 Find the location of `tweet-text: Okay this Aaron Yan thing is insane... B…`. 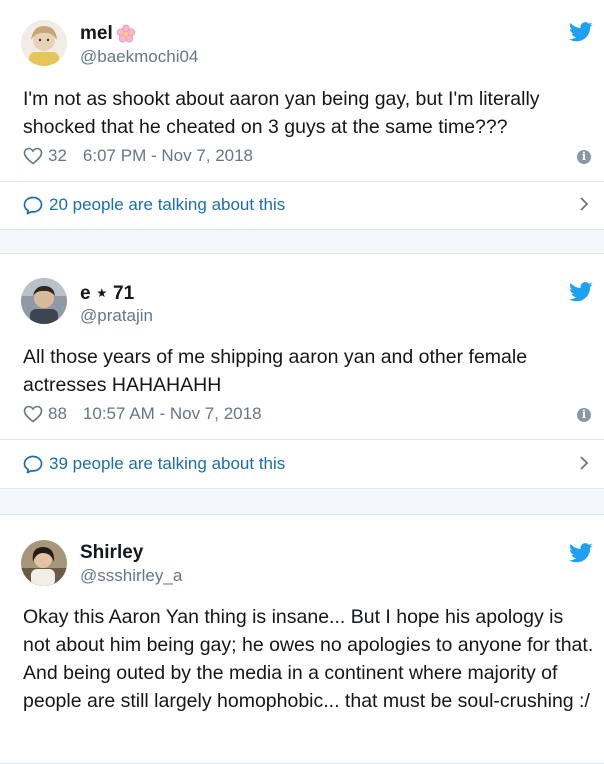

tweet-text: Okay this Aaron Yan thing is insane... B… is located at coordinates (308, 659).